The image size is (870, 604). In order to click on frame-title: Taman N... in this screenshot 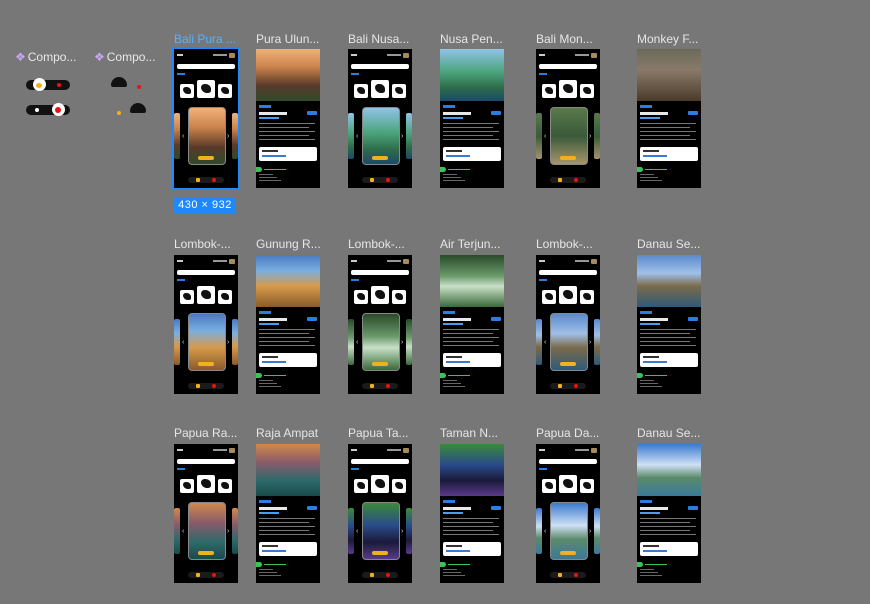, I will do `click(473, 433)`.